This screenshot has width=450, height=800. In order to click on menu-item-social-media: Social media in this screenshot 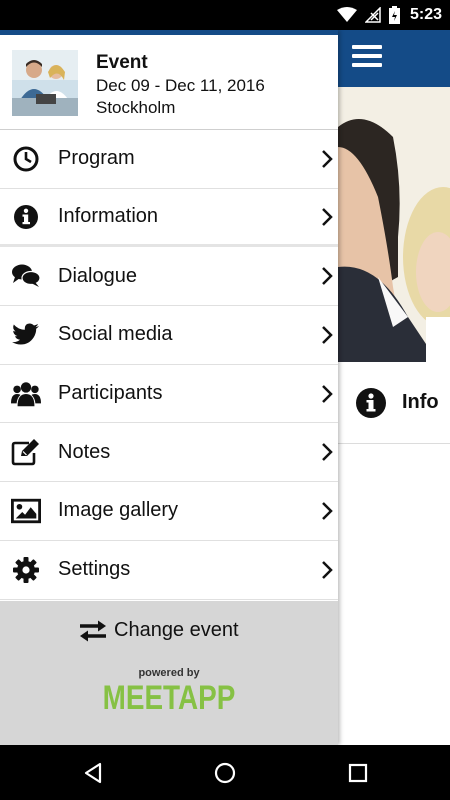, I will do `click(169, 335)`.